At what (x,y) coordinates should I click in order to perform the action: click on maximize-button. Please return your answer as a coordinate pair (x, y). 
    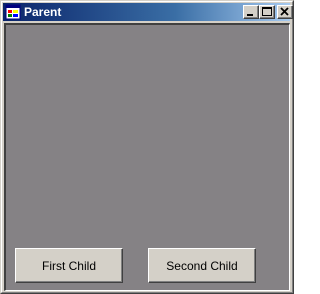
    Looking at the image, I should click on (267, 12).